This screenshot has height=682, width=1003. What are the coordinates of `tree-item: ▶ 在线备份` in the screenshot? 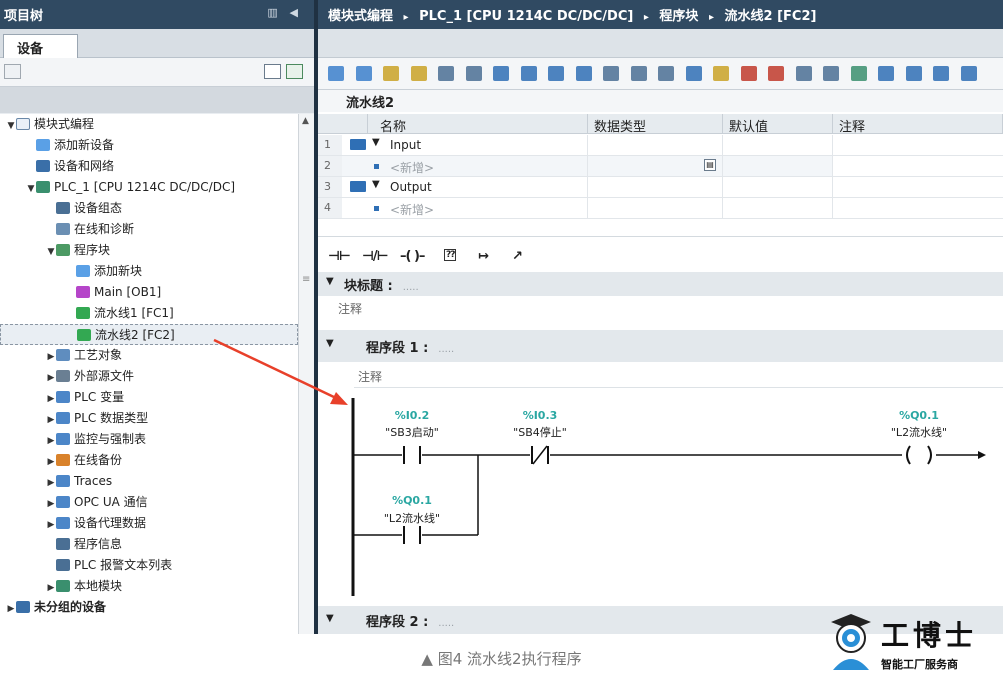 It's located at (149, 460).